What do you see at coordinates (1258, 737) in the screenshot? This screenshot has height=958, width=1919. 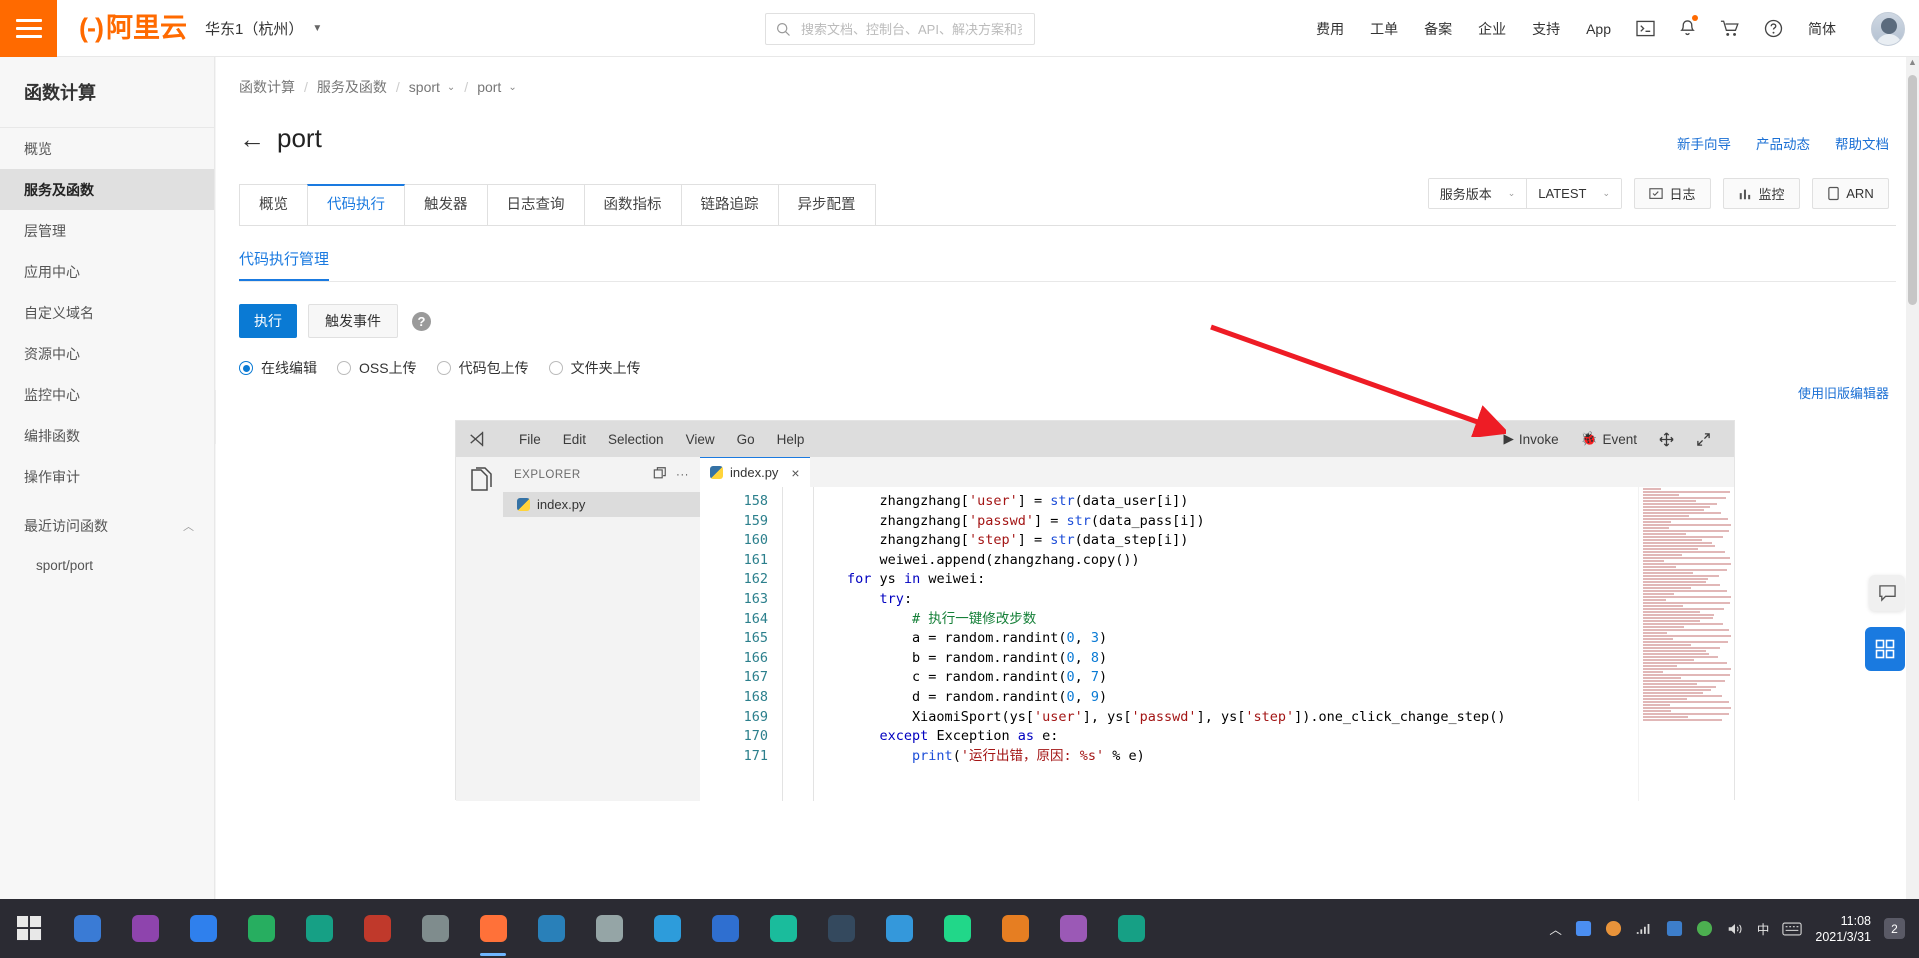 I see `code-line: except Exception as e:` at bounding box center [1258, 737].